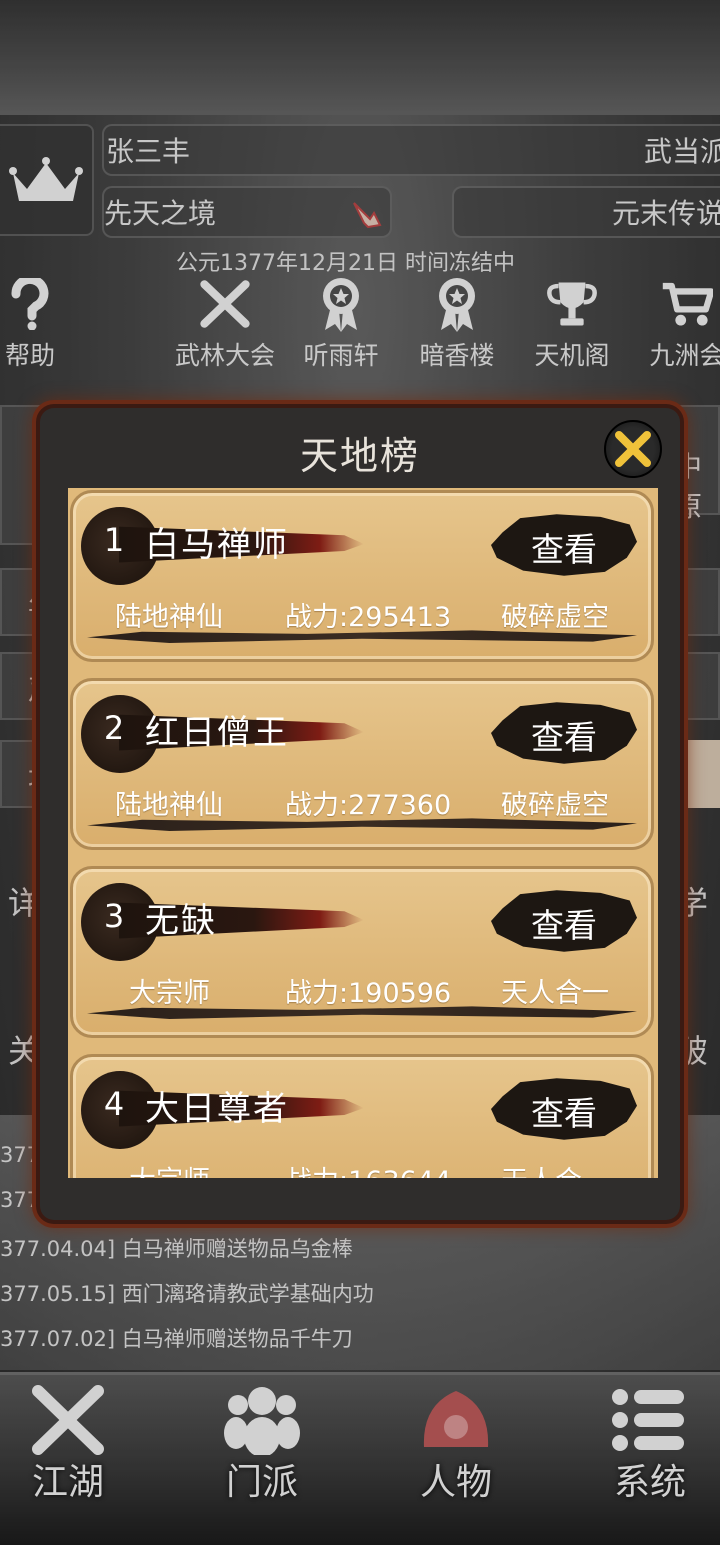 This screenshot has height=1545, width=720. I want to click on close-icon, so click(633, 449).